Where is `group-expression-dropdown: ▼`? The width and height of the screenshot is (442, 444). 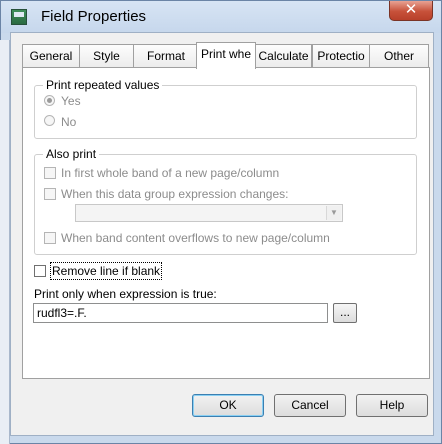 group-expression-dropdown: ▼ is located at coordinates (209, 213).